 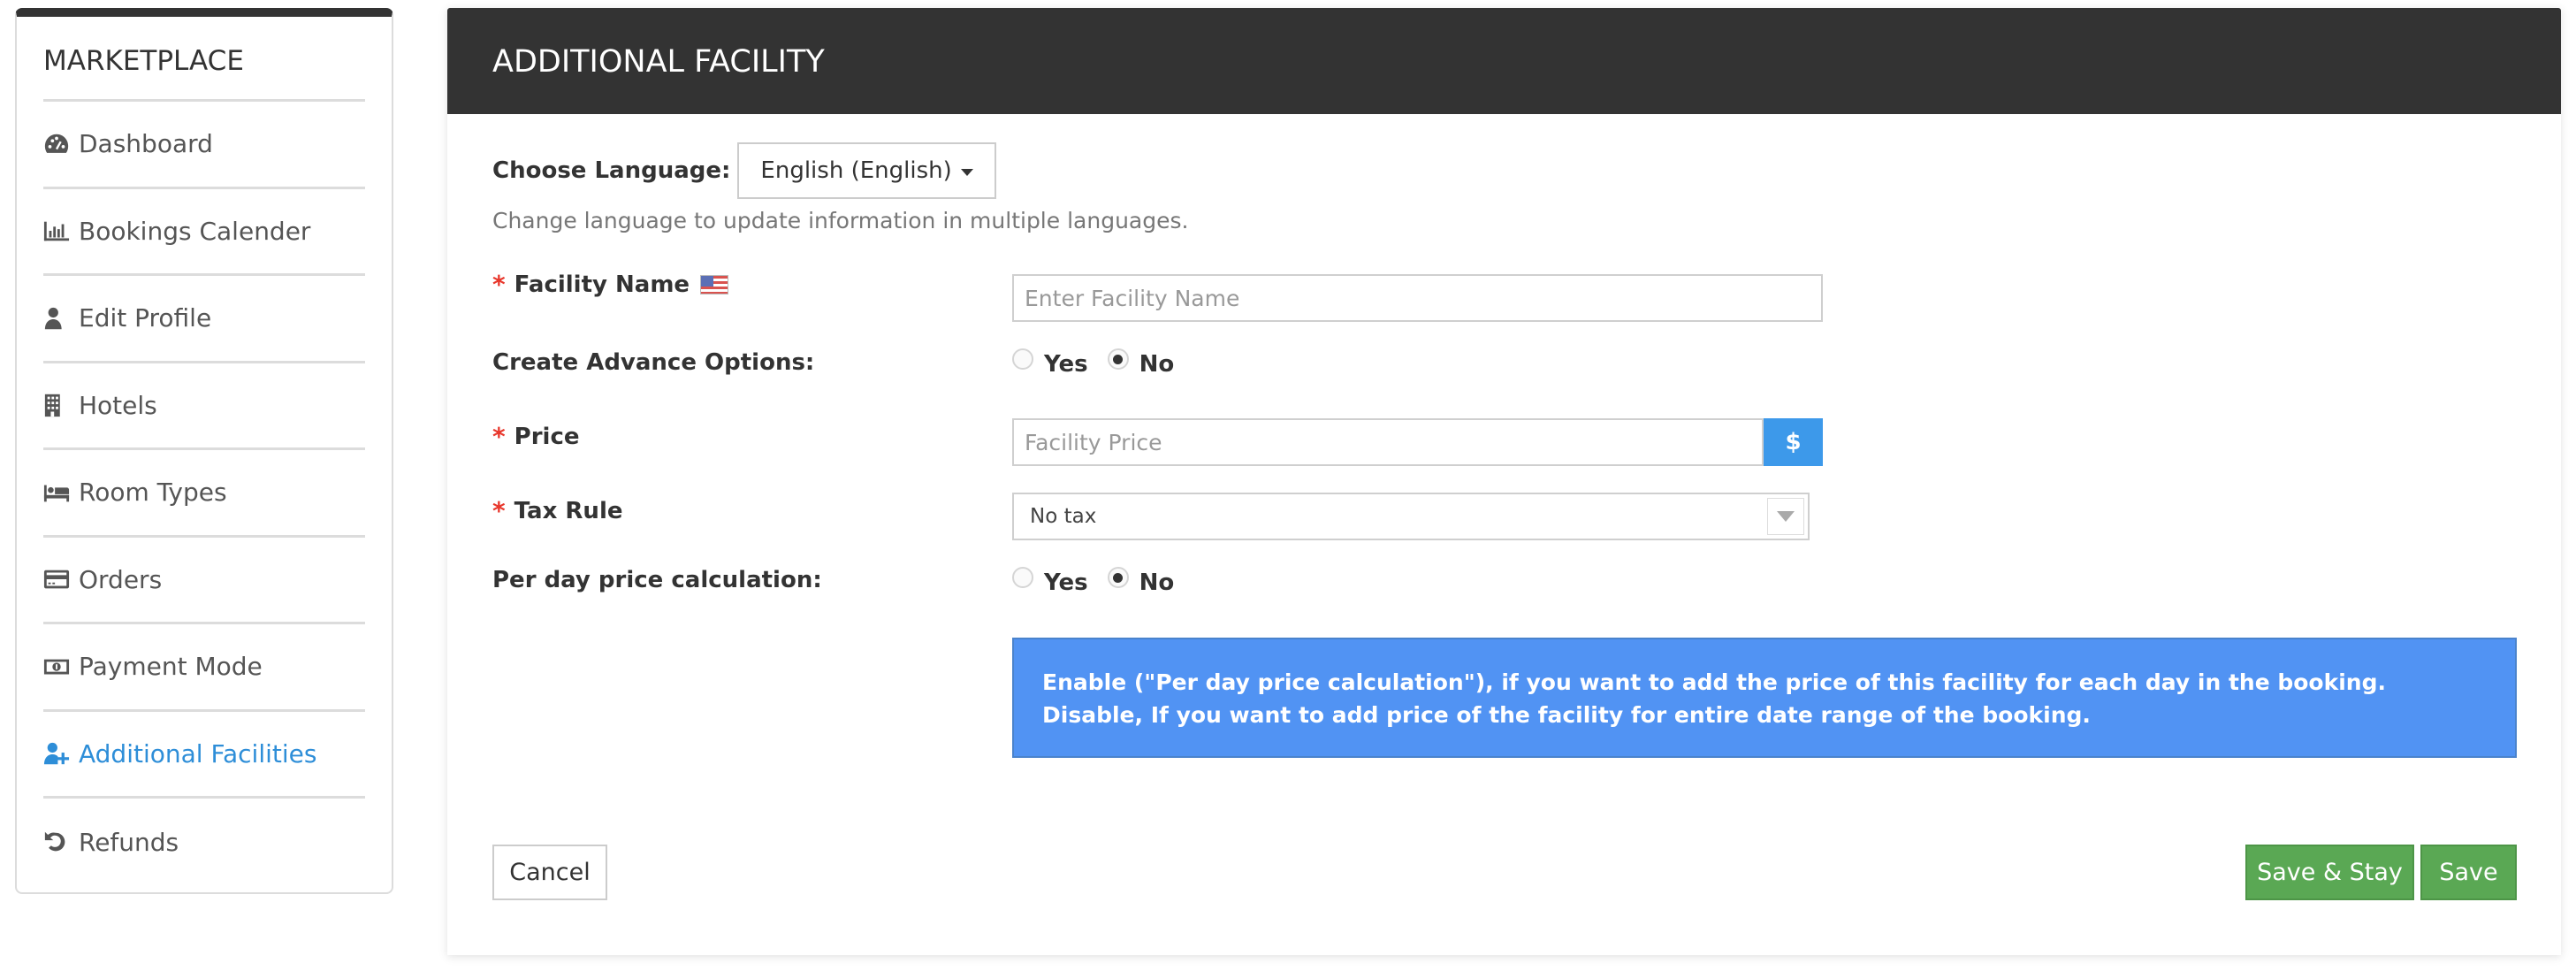 What do you see at coordinates (198, 753) in the screenshot?
I see `sidebar-item-label: Additional Facilities` at bounding box center [198, 753].